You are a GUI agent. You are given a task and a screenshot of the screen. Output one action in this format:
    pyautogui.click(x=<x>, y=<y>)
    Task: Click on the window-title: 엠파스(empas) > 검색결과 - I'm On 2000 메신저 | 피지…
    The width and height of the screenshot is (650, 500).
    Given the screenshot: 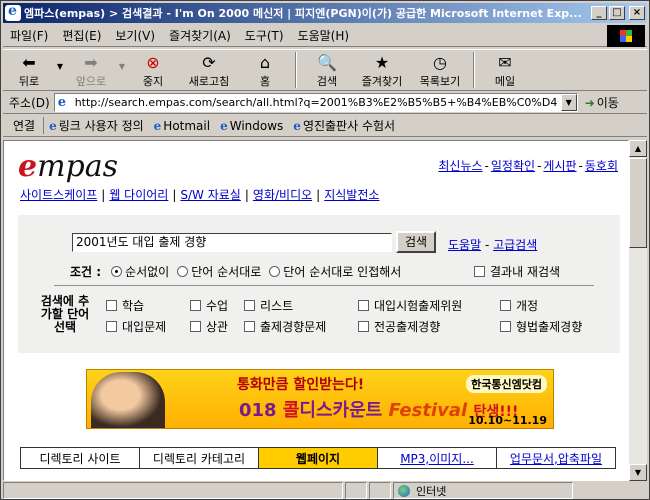 What is the action you would take?
    pyautogui.click(x=303, y=13)
    